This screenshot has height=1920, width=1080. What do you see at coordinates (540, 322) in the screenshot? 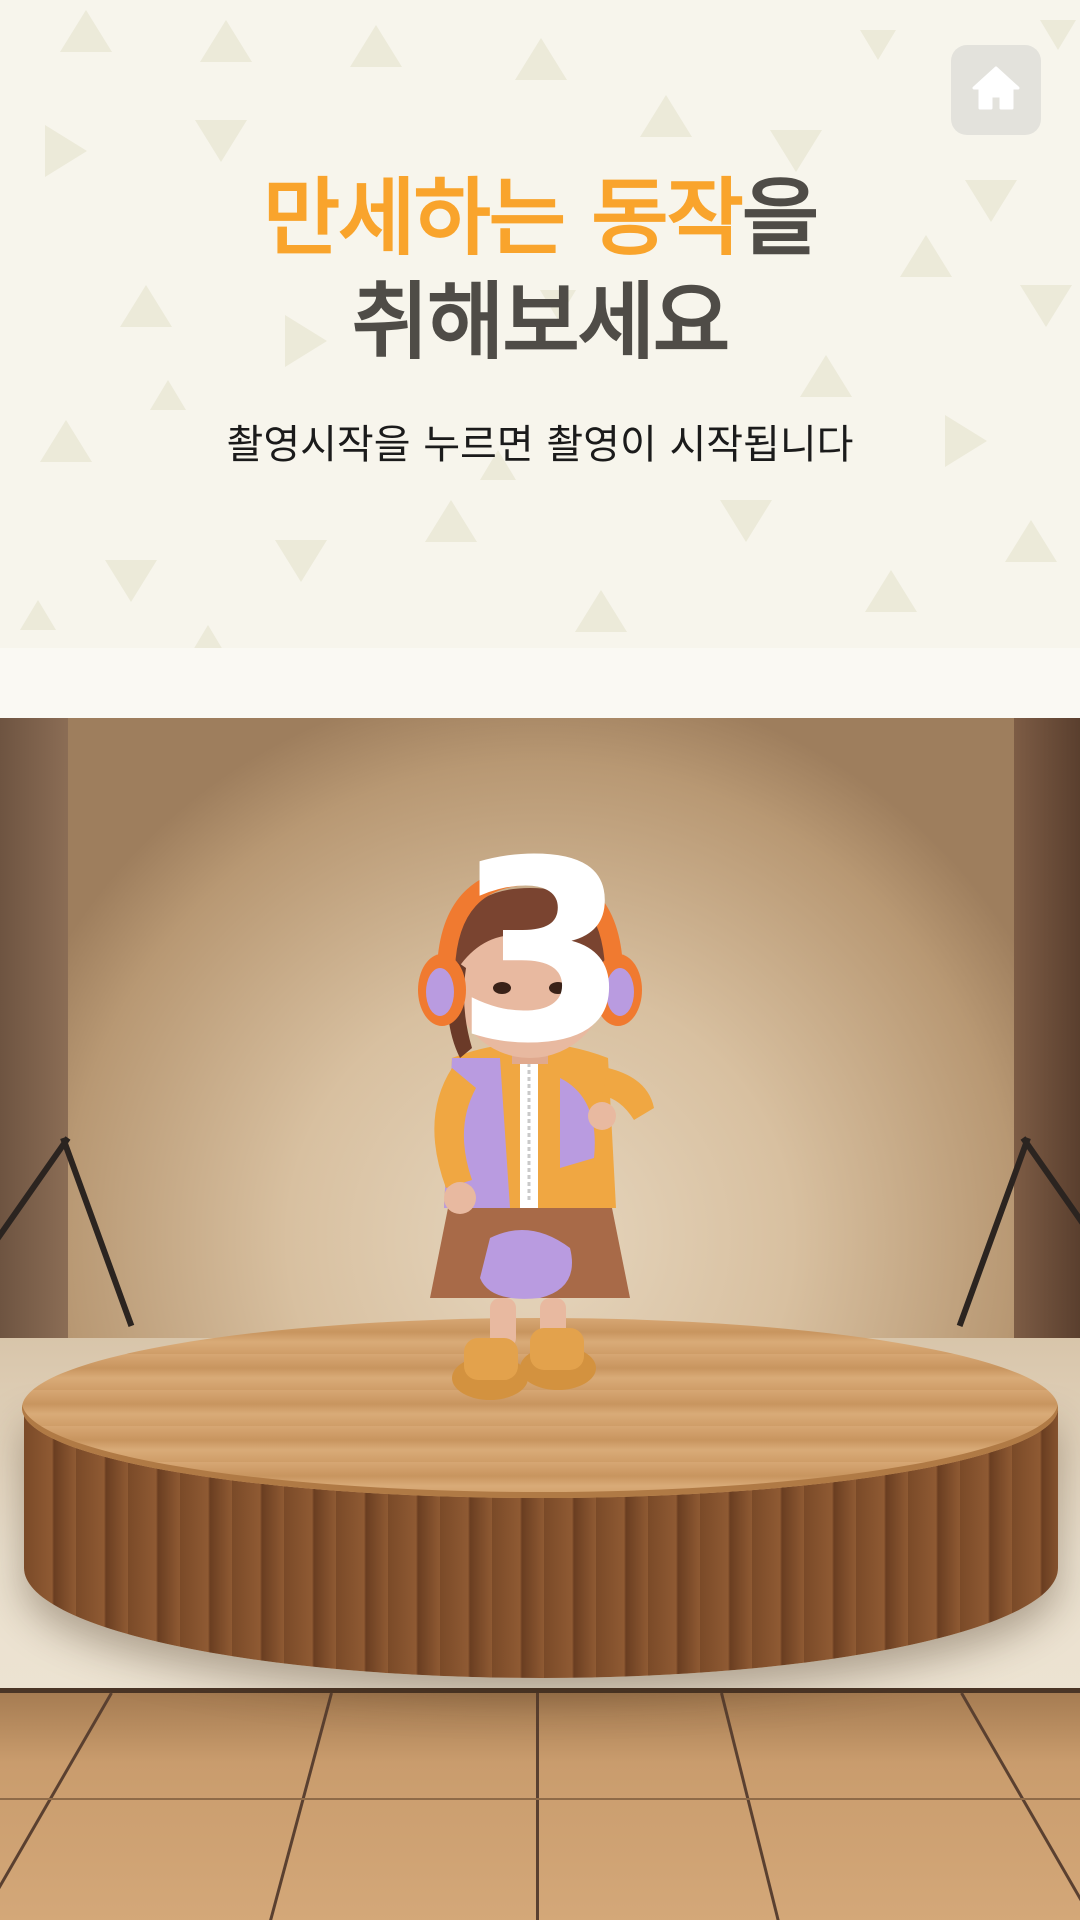
I see `title-line-2: 취해보세요` at bounding box center [540, 322].